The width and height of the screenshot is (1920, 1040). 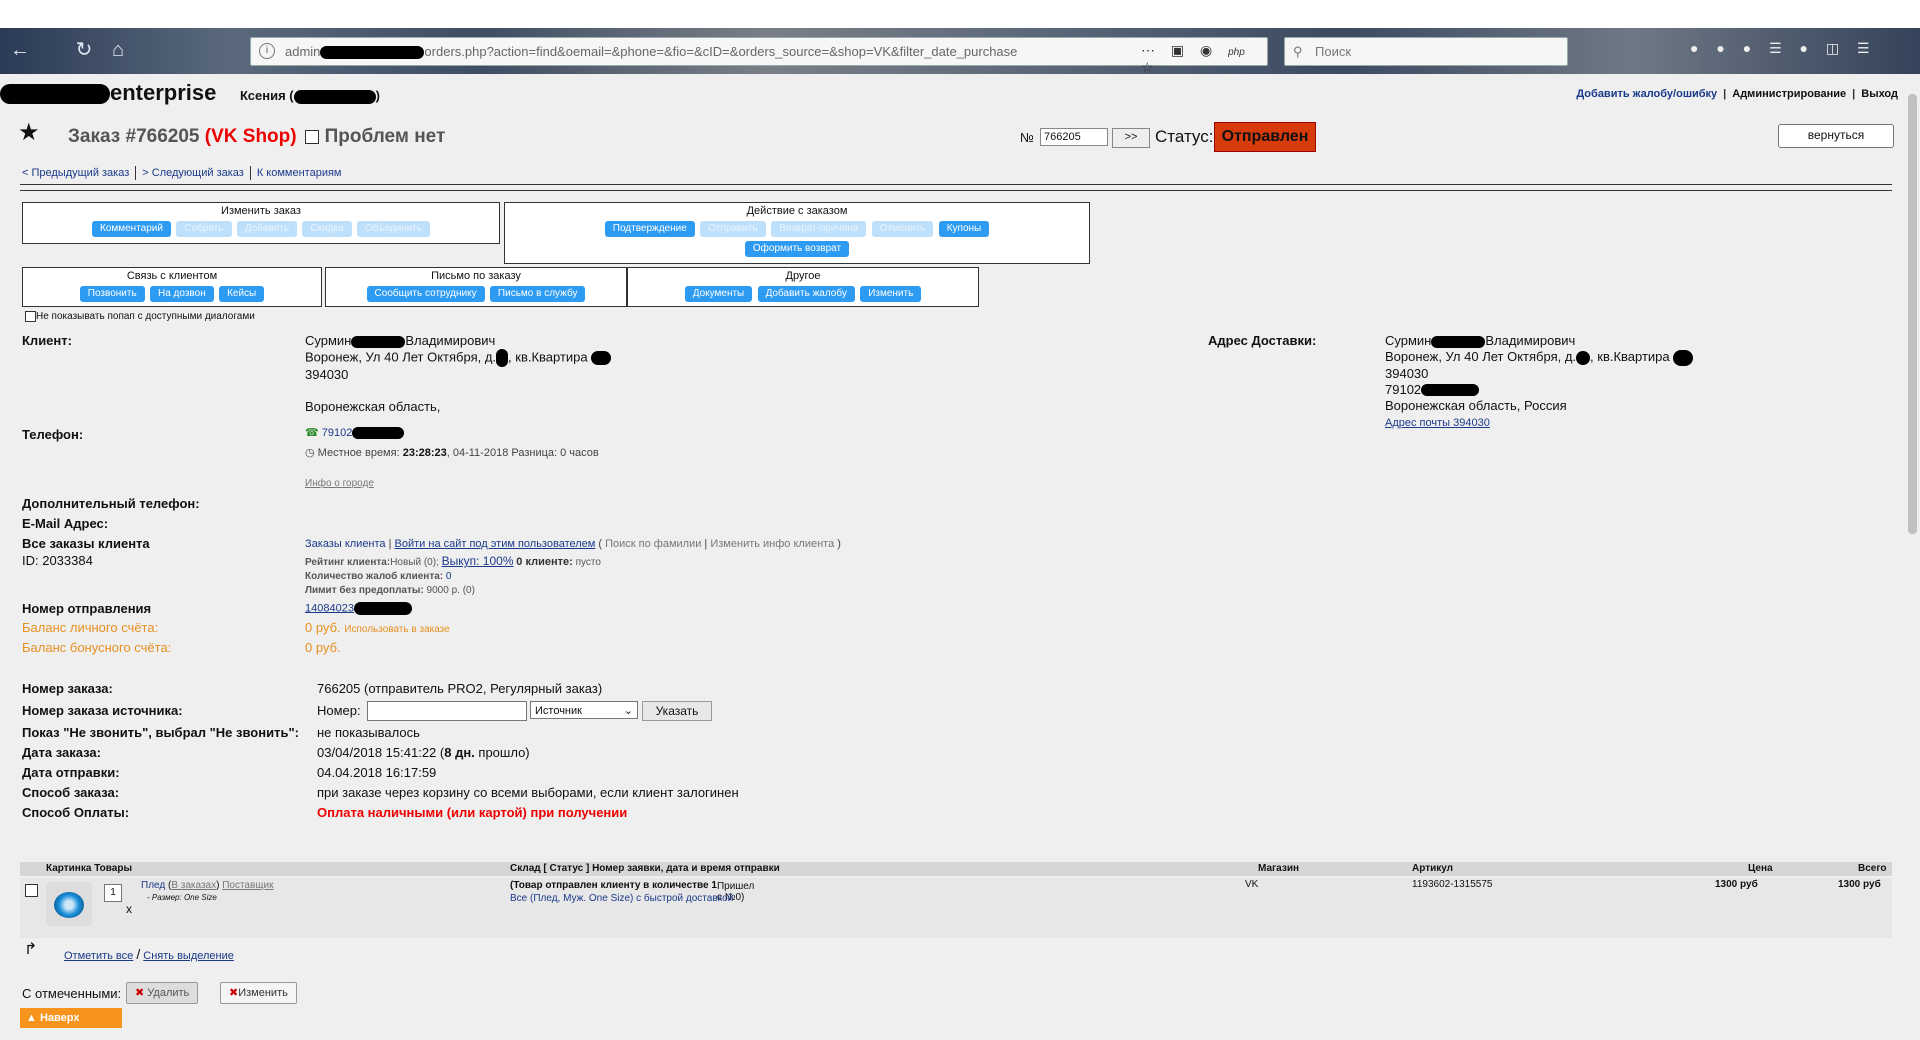 What do you see at coordinates (478, 561) in the screenshot?
I see `buyout-link: Выкуп: 100%` at bounding box center [478, 561].